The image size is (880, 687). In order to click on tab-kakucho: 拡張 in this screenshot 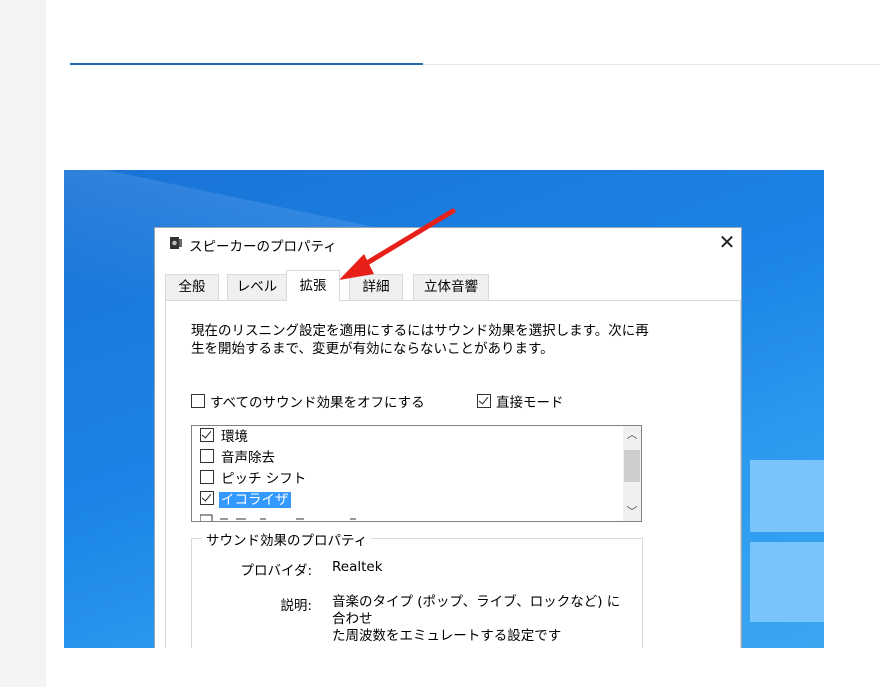, I will do `click(313, 285)`.